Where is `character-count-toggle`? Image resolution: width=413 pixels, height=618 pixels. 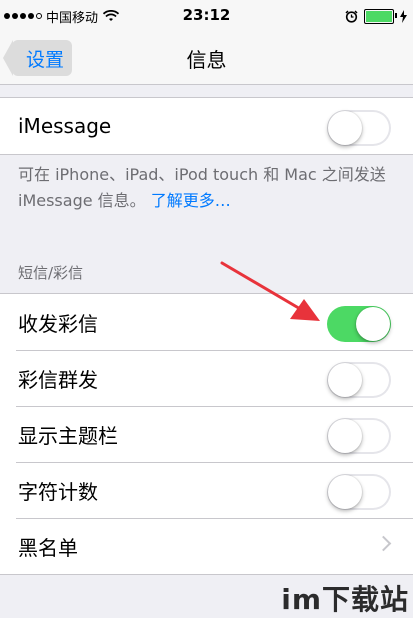
character-count-toggle is located at coordinates (359, 492).